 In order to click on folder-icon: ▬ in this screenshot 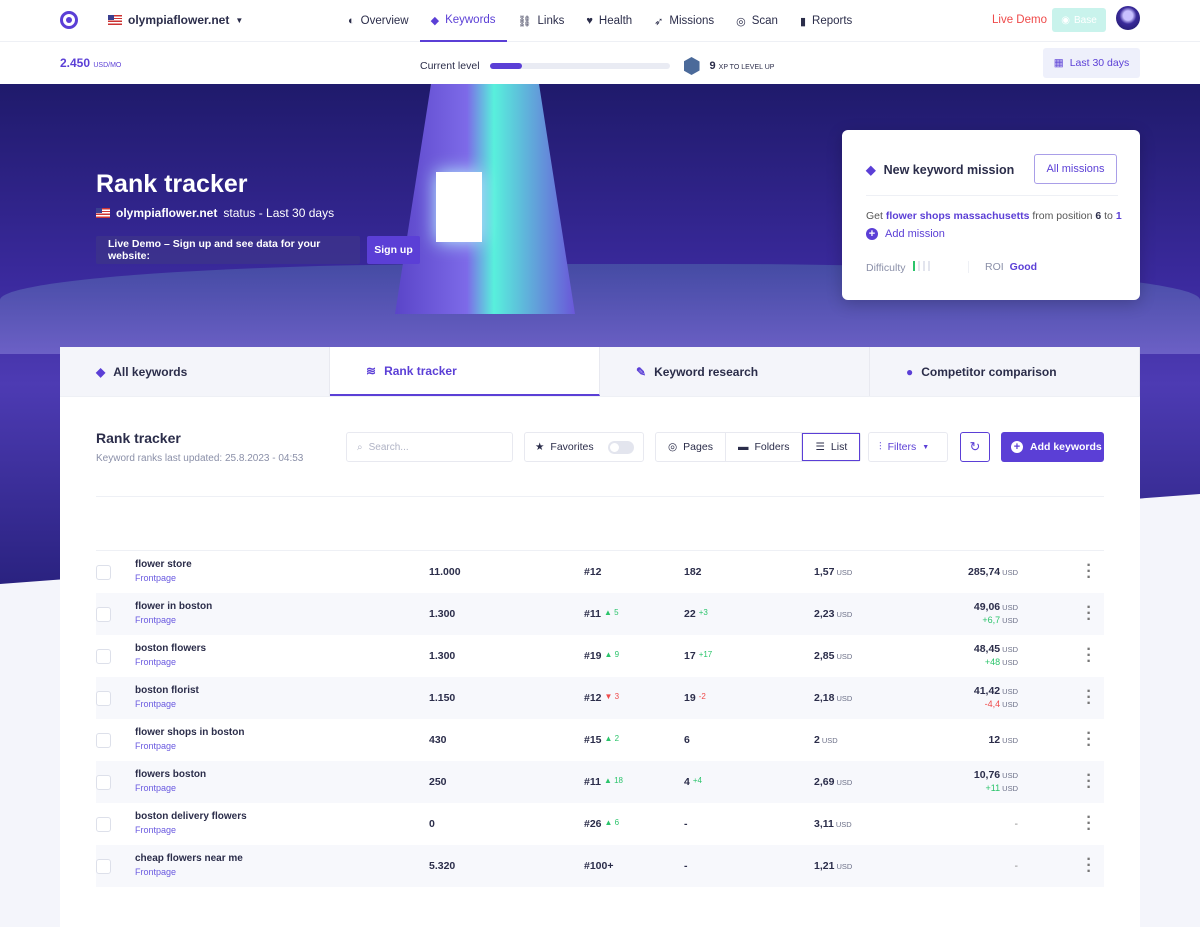, I will do `click(743, 447)`.